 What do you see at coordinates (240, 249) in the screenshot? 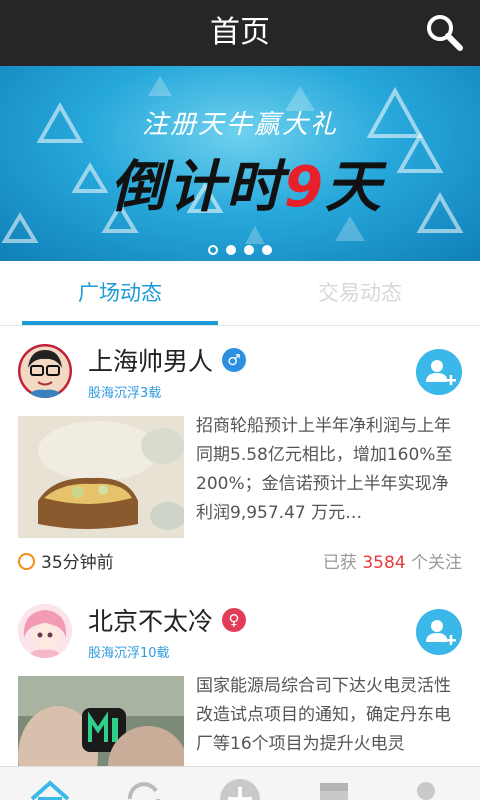
I see `banner-pagination` at bounding box center [240, 249].